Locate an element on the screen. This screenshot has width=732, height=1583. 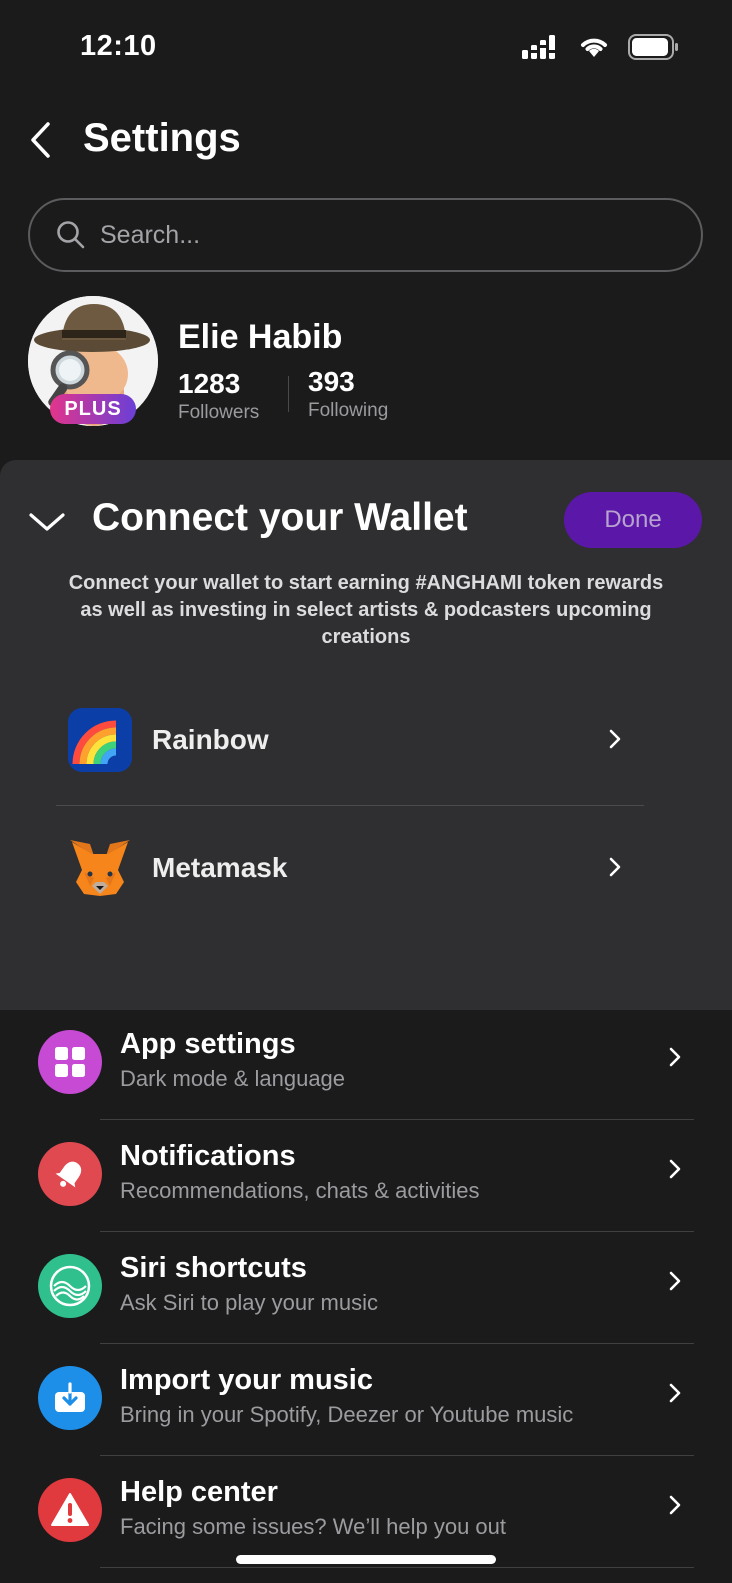
signal-icon is located at coordinates (538, 47).